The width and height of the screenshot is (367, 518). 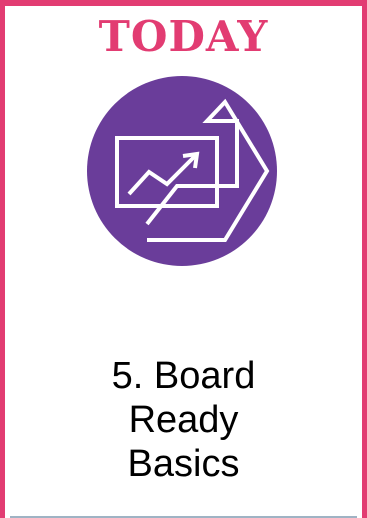 I want to click on lesson-title-line-2: Ready, so click(x=183, y=420).